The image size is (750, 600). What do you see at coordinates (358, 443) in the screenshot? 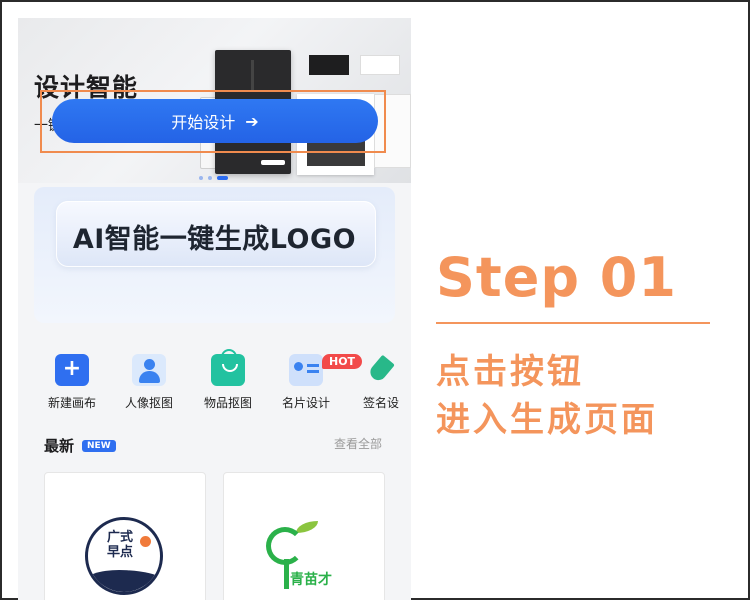
I see `view-all-link: 查看全部` at bounding box center [358, 443].